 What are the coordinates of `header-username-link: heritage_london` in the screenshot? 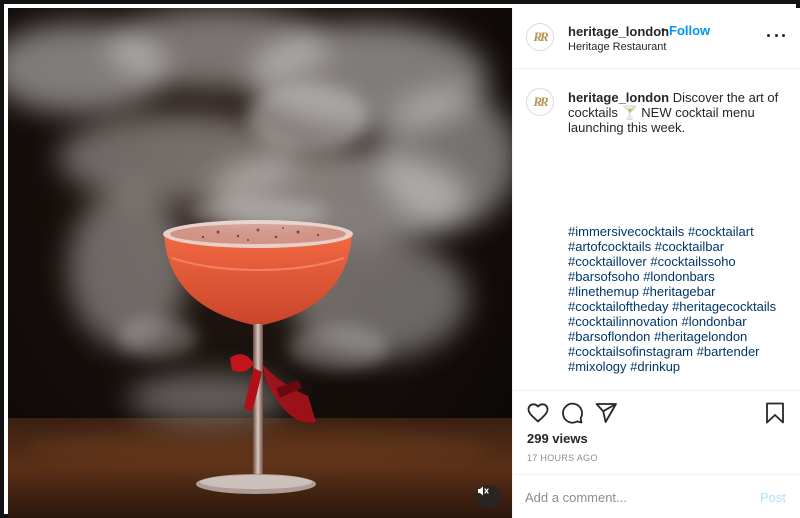 It's located at (618, 31).